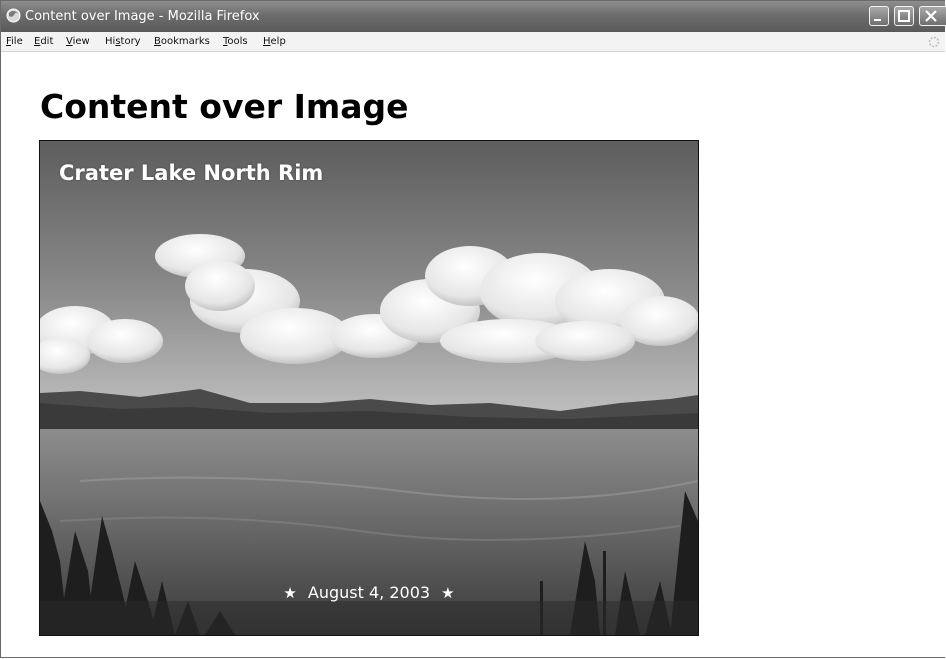  What do you see at coordinates (274, 41) in the screenshot?
I see `menu-help: Help` at bounding box center [274, 41].